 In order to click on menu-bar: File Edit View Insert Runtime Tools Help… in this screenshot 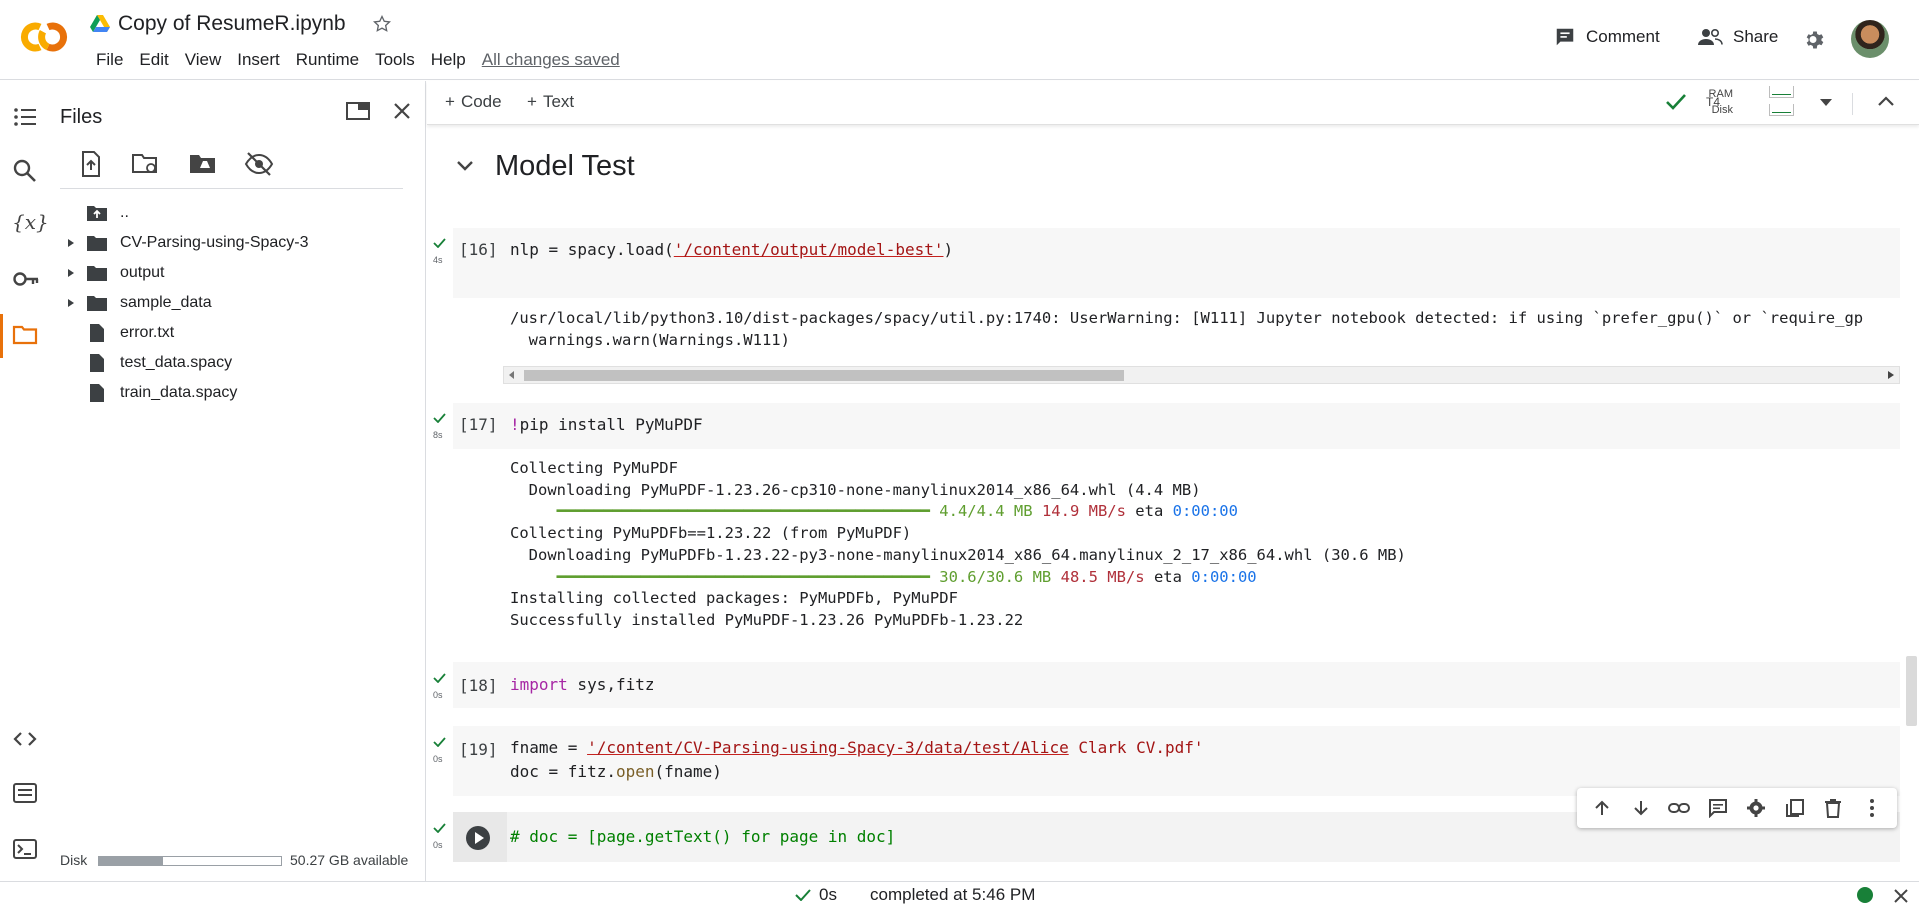, I will do `click(358, 60)`.